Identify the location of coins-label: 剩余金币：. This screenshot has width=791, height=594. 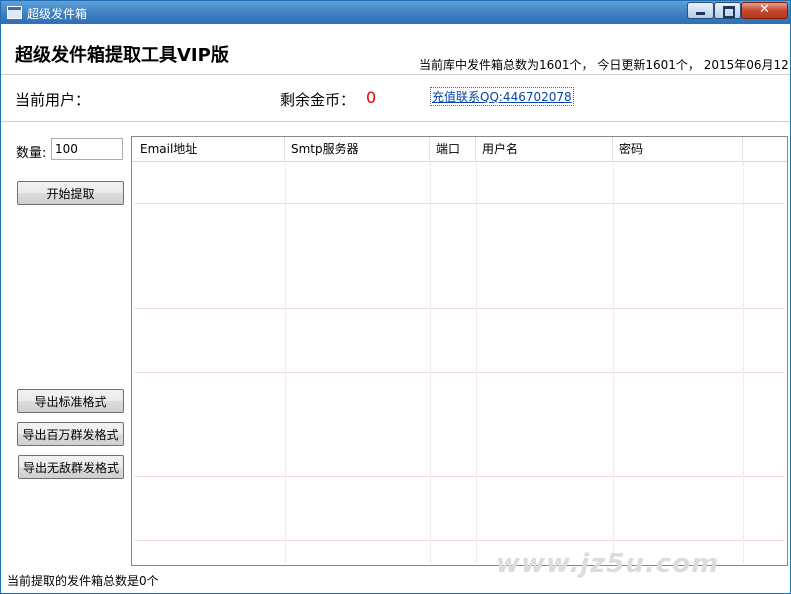
(318, 100).